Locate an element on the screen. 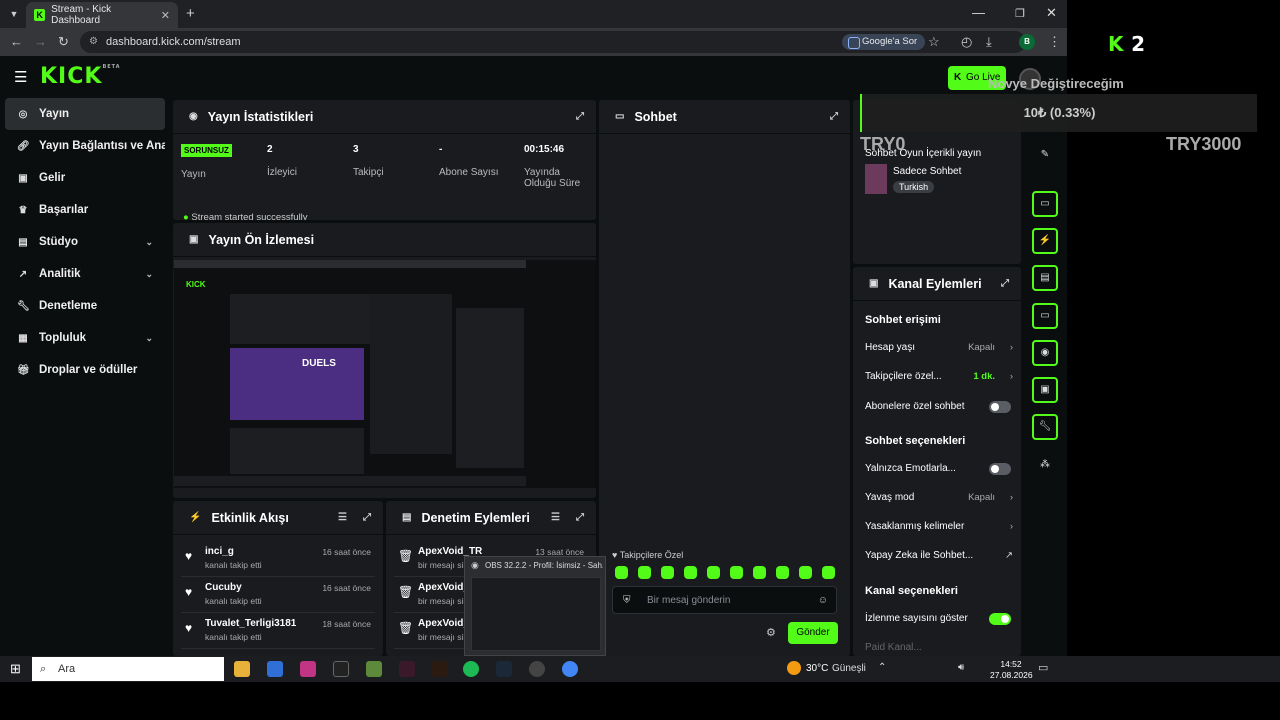  clock-time: 14:52 is located at coordinates (1011, 664).